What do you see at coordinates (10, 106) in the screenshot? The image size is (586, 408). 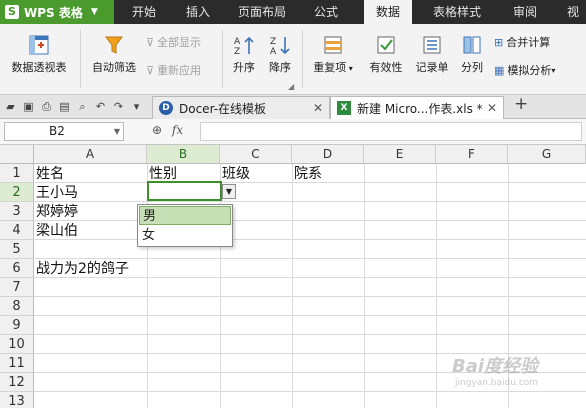 I see `open-folder-icon: ▰` at bounding box center [10, 106].